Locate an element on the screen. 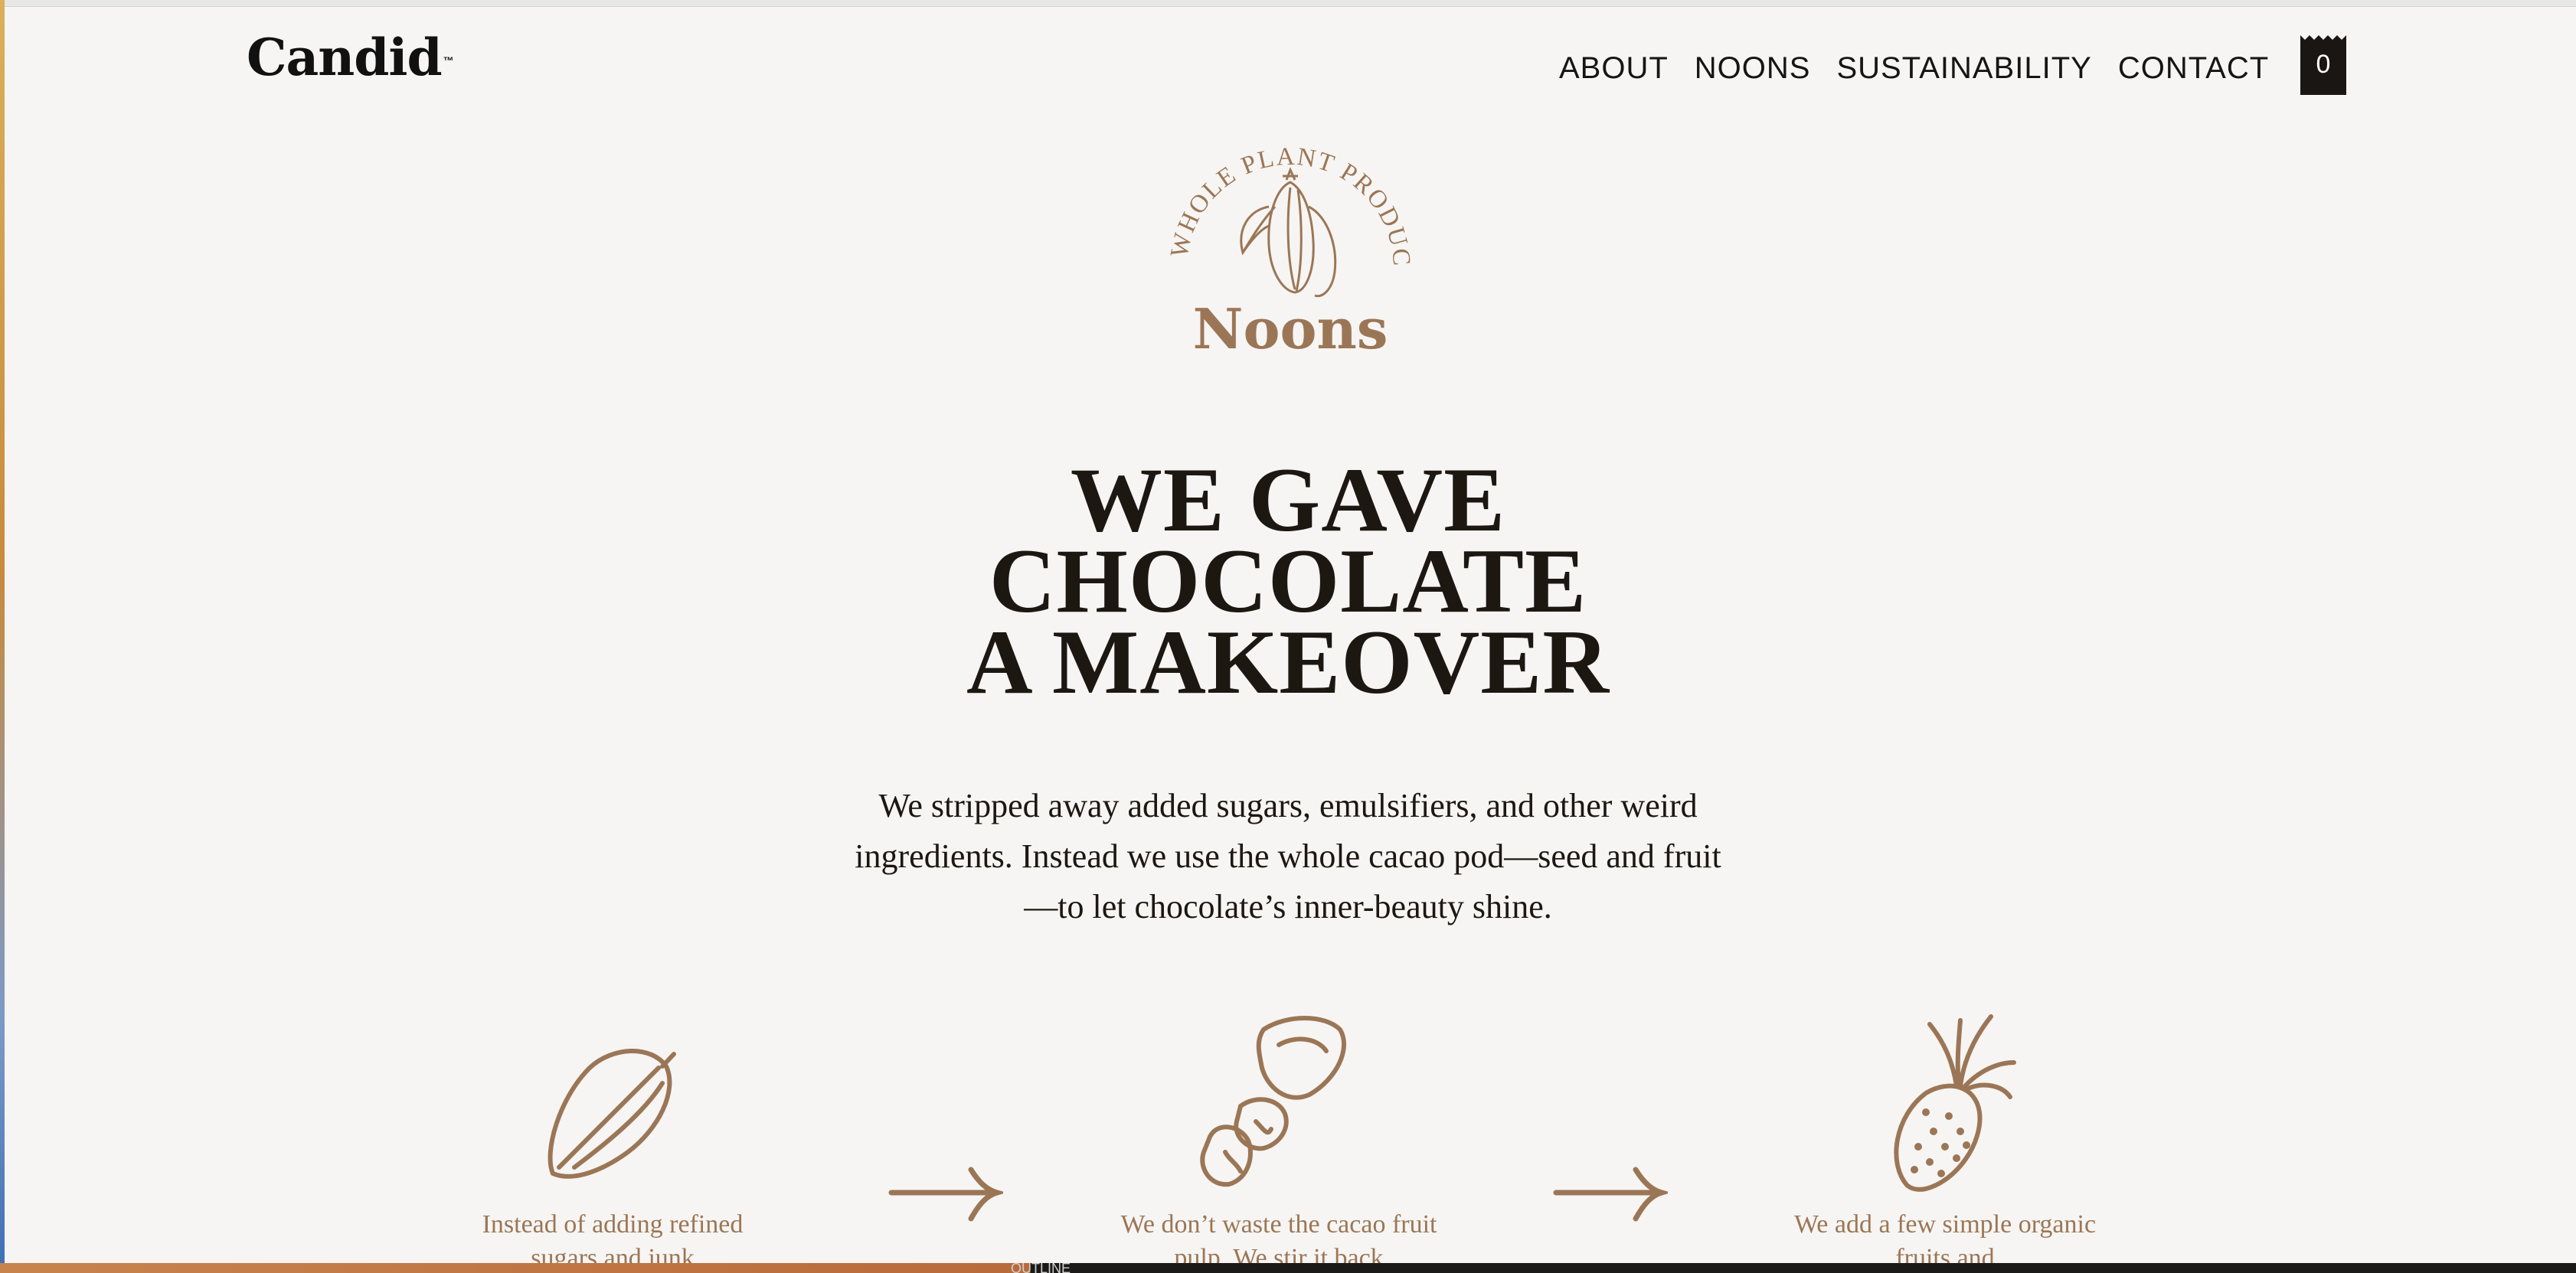 The height and width of the screenshot is (1273, 2576). main-nav: ABOUT NOONS SUSTAINABILITY CONTACT is located at coordinates (1927, 68).